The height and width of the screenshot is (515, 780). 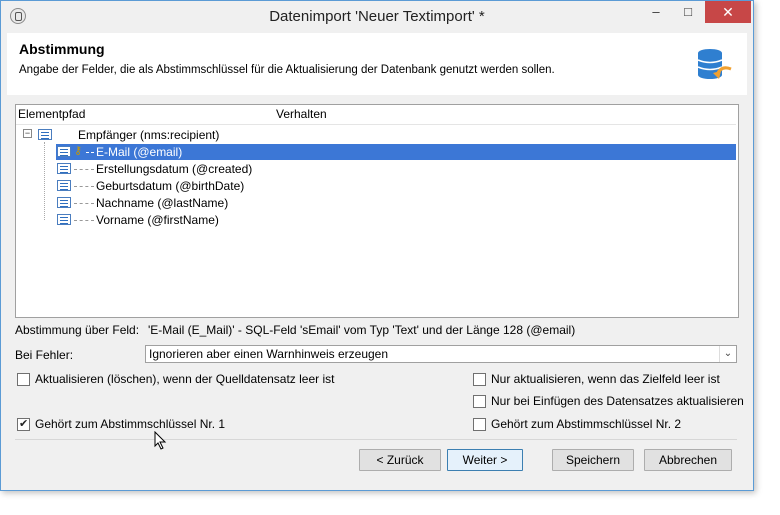 I want to click on close-button: ✕, so click(x=728, y=12).